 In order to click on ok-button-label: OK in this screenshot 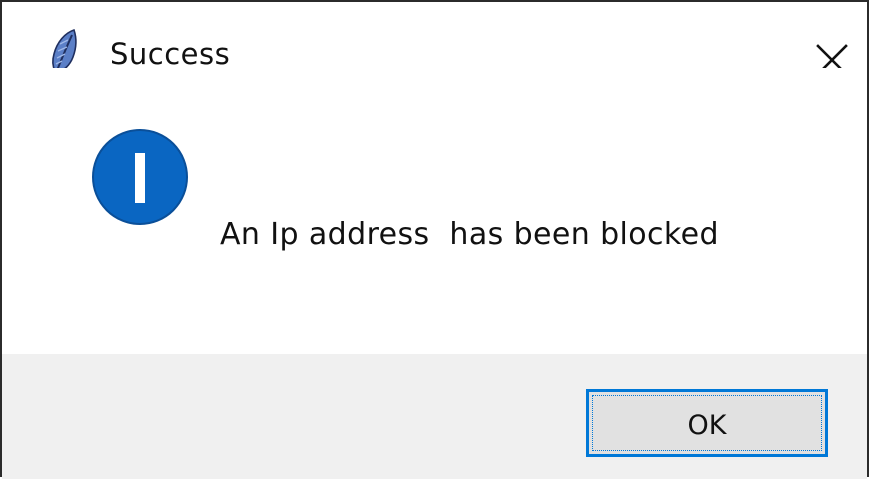, I will do `click(707, 425)`.